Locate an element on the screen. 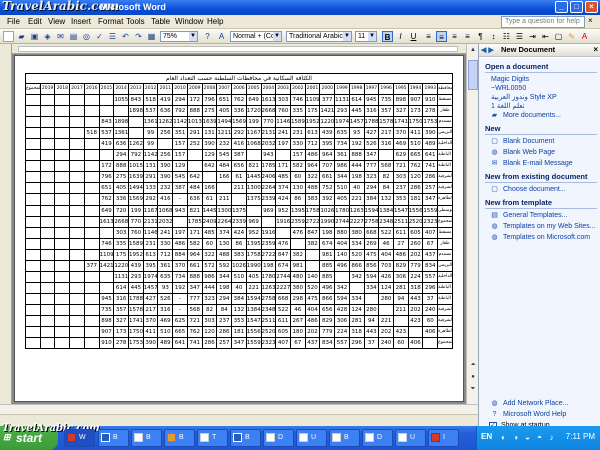 This screenshot has height=450, width=600. table-cell: 387 is located at coordinates (180, 188).